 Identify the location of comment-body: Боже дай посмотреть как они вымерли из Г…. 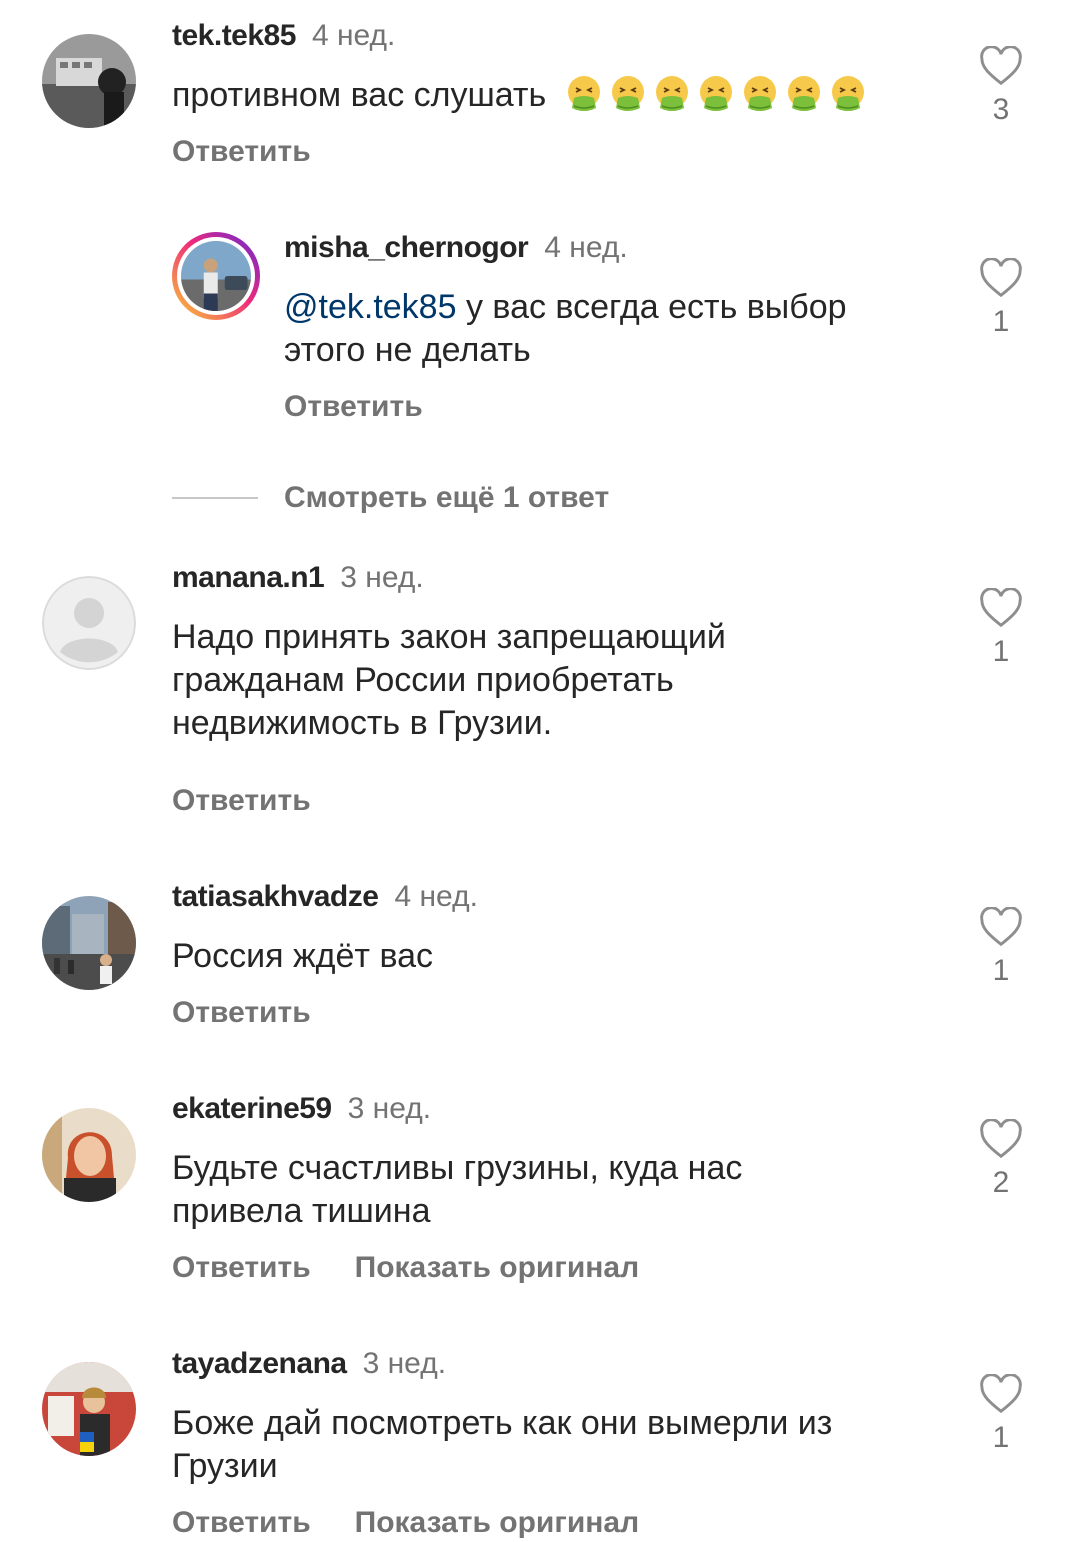
(502, 1444).